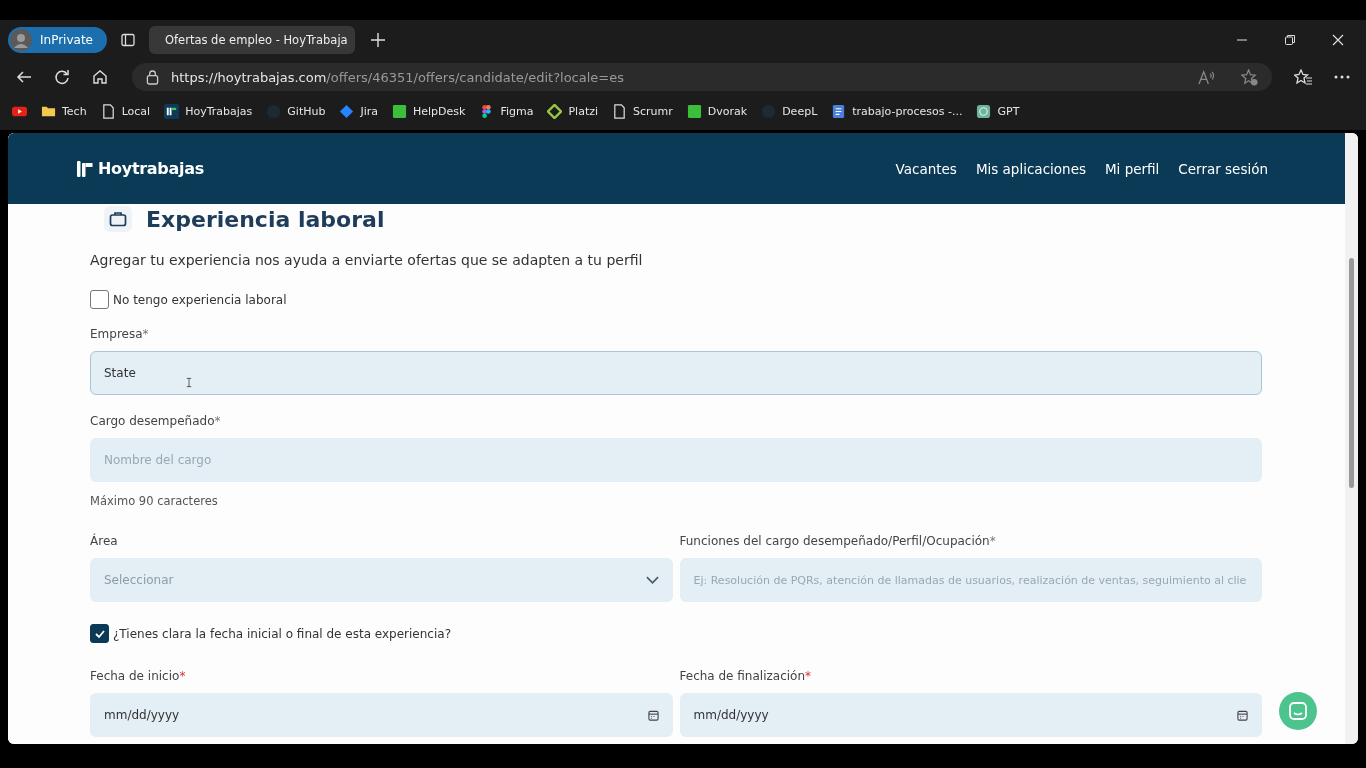 The height and width of the screenshot is (768, 1366). I want to click on nav-link: Cerrar sesión, so click(1223, 168).